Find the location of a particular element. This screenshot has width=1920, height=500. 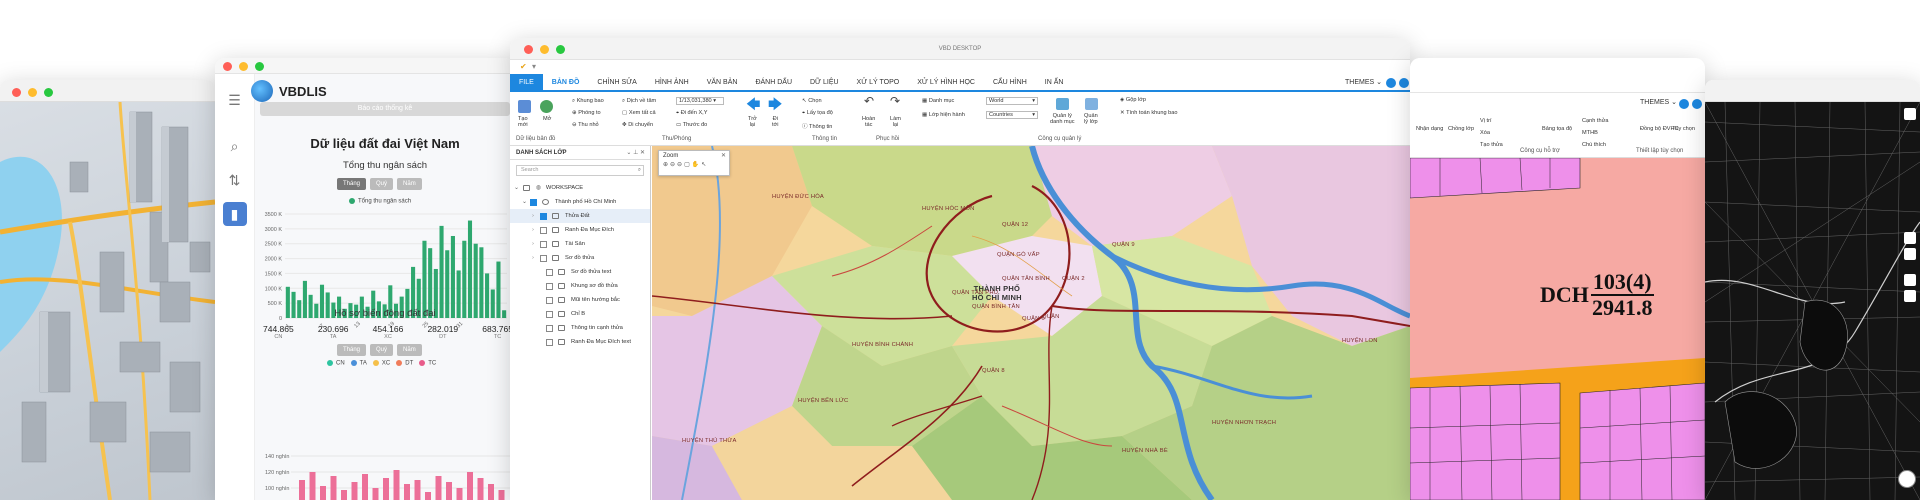

pan-button: ✥ Di chuyển is located at coordinates (637, 125).